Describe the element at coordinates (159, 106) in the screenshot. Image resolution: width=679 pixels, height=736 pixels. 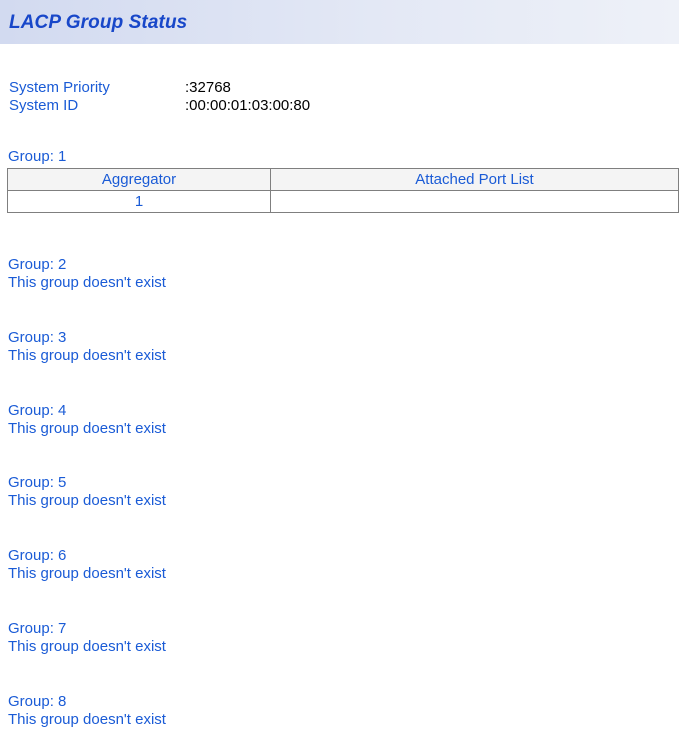
I see `system-id-row: System ID:00:00:01:03:00:80` at that location.